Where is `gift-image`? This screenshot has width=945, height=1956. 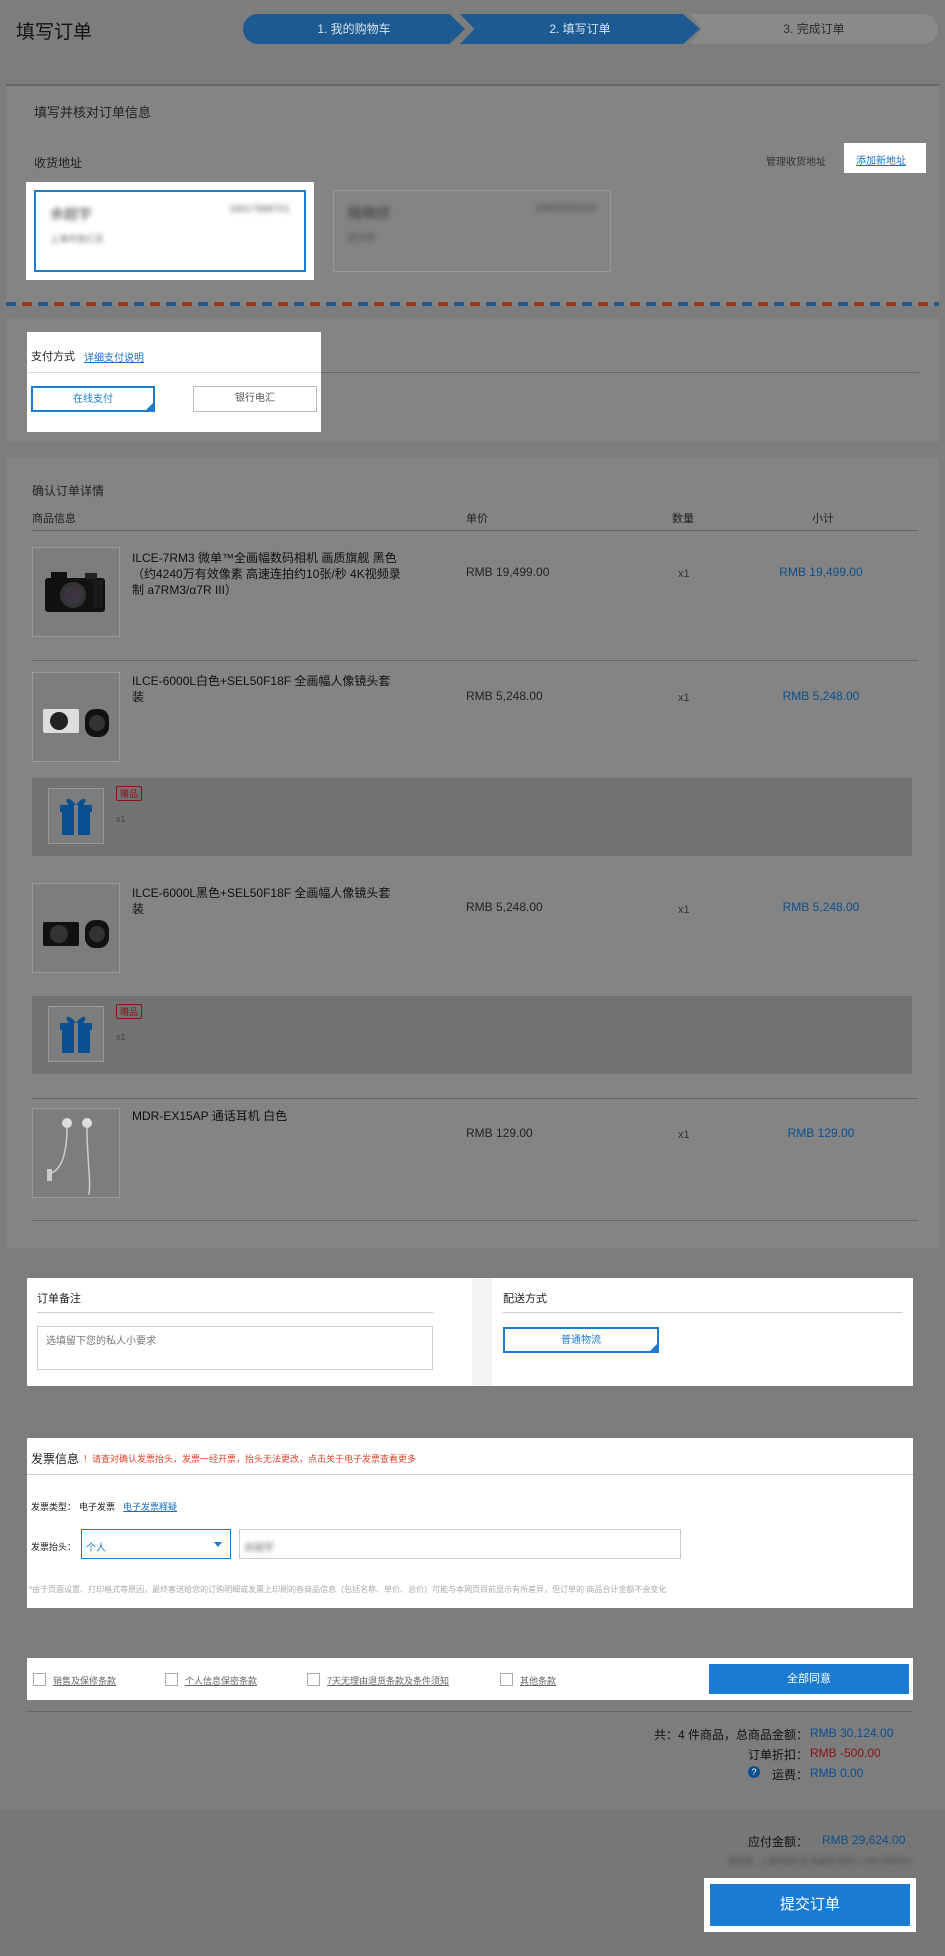
gift-image is located at coordinates (76, 1034).